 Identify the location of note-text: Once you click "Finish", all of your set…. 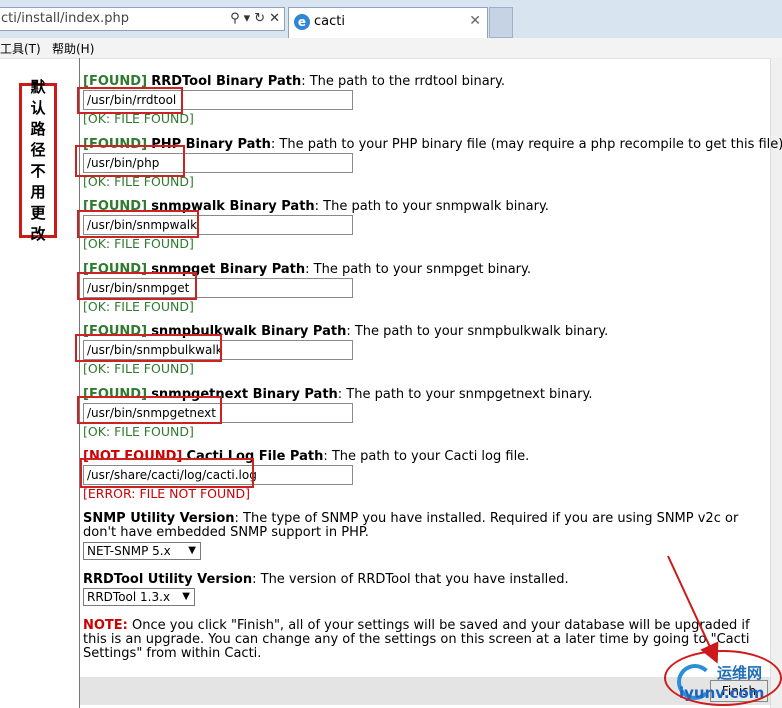
(416, 639).